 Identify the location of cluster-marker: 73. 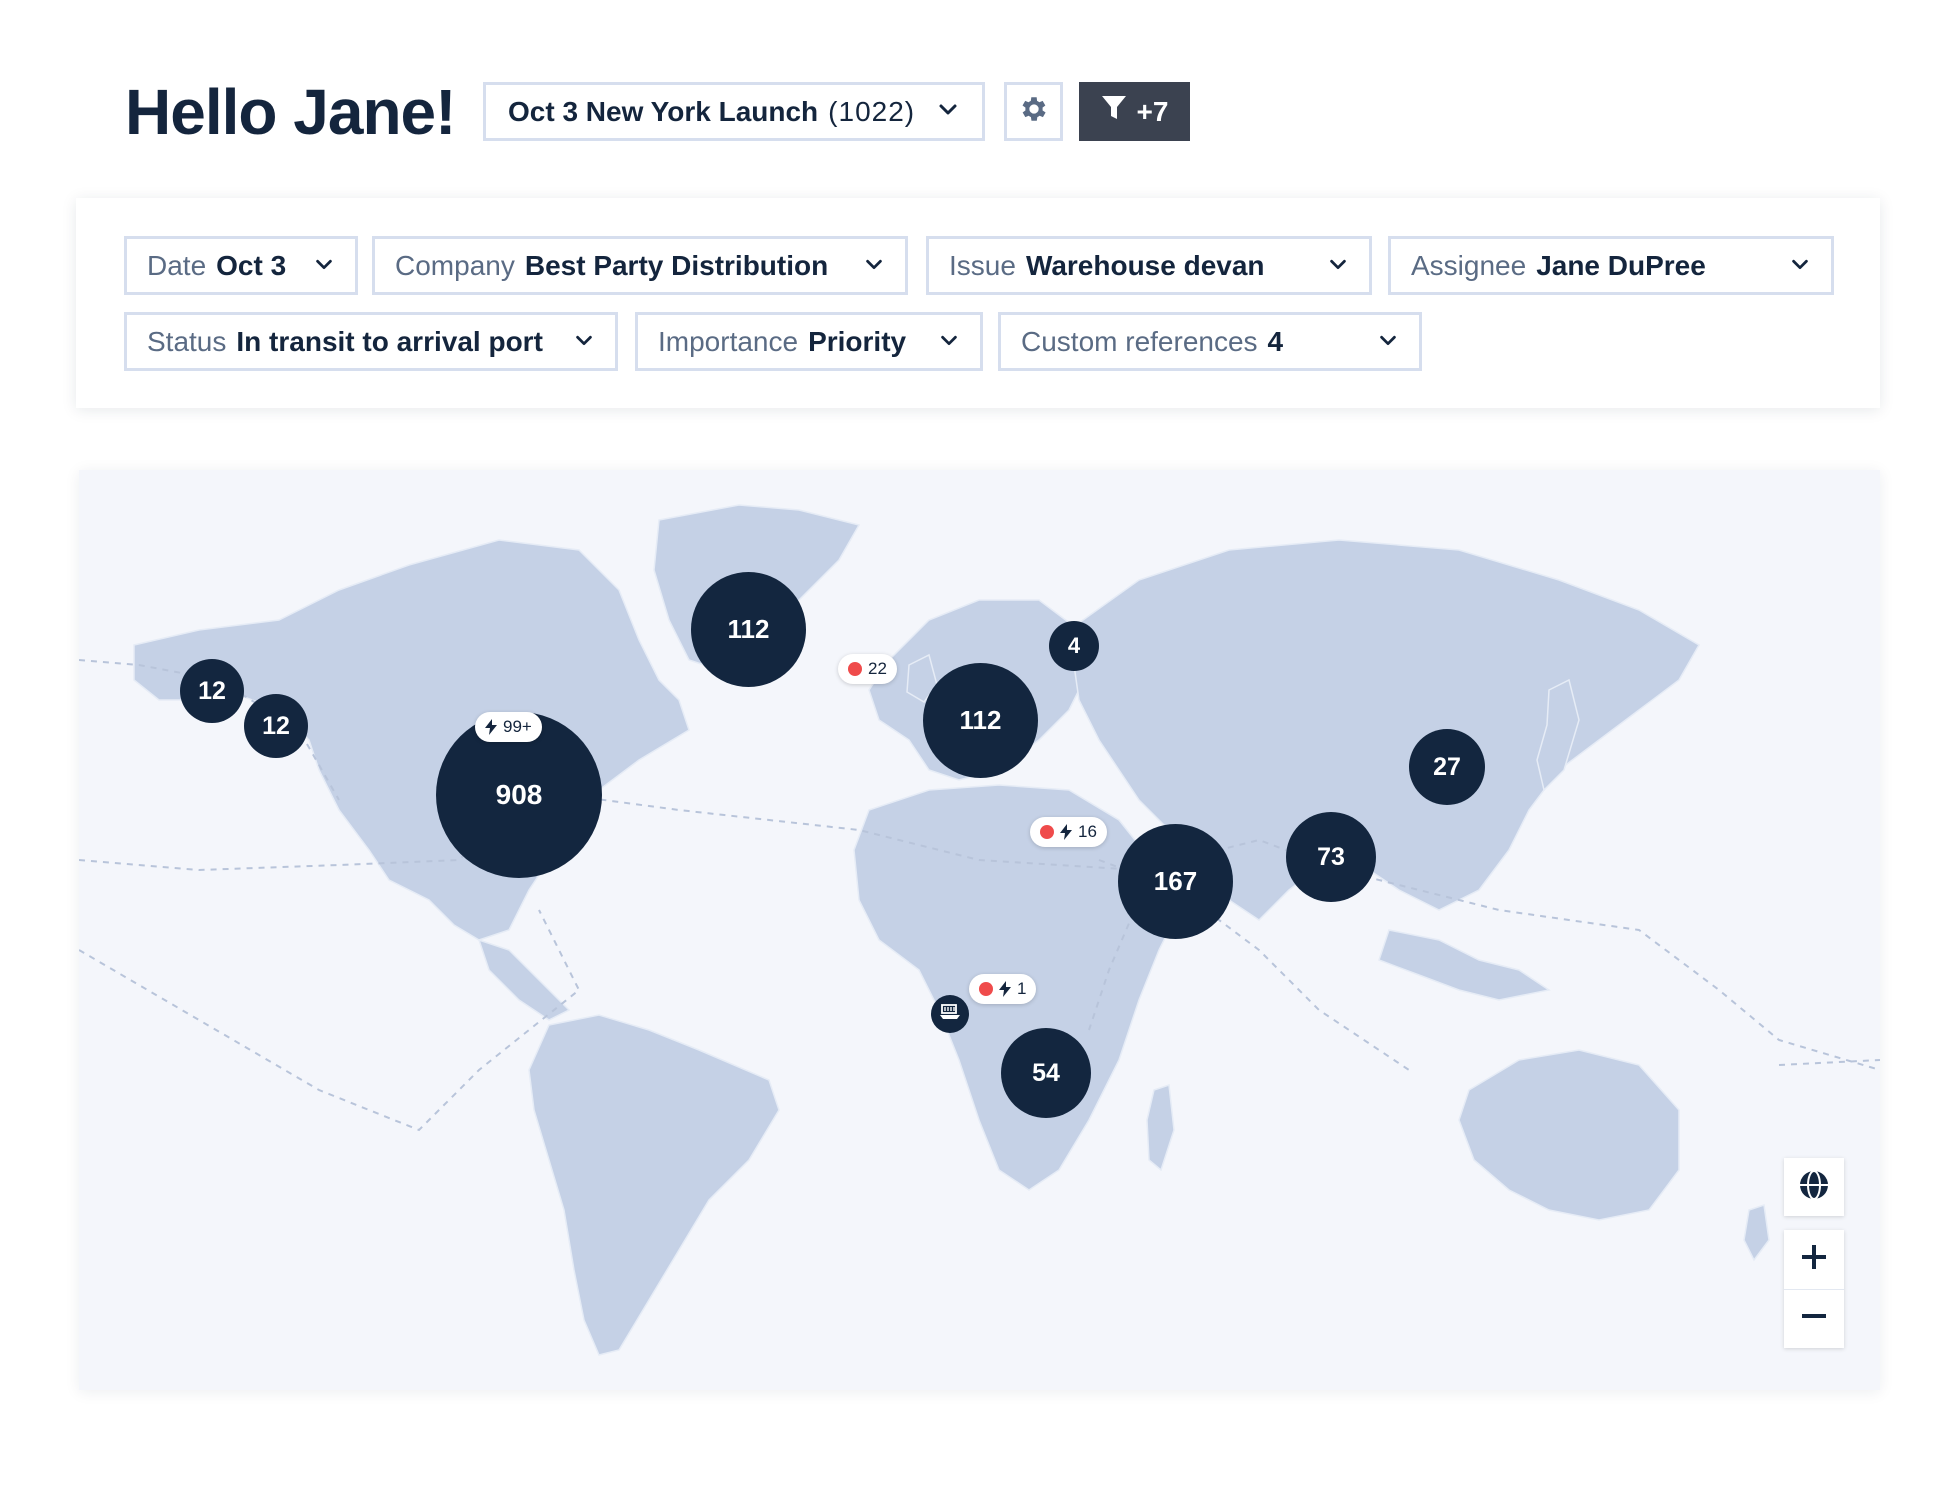
(1331, 857).